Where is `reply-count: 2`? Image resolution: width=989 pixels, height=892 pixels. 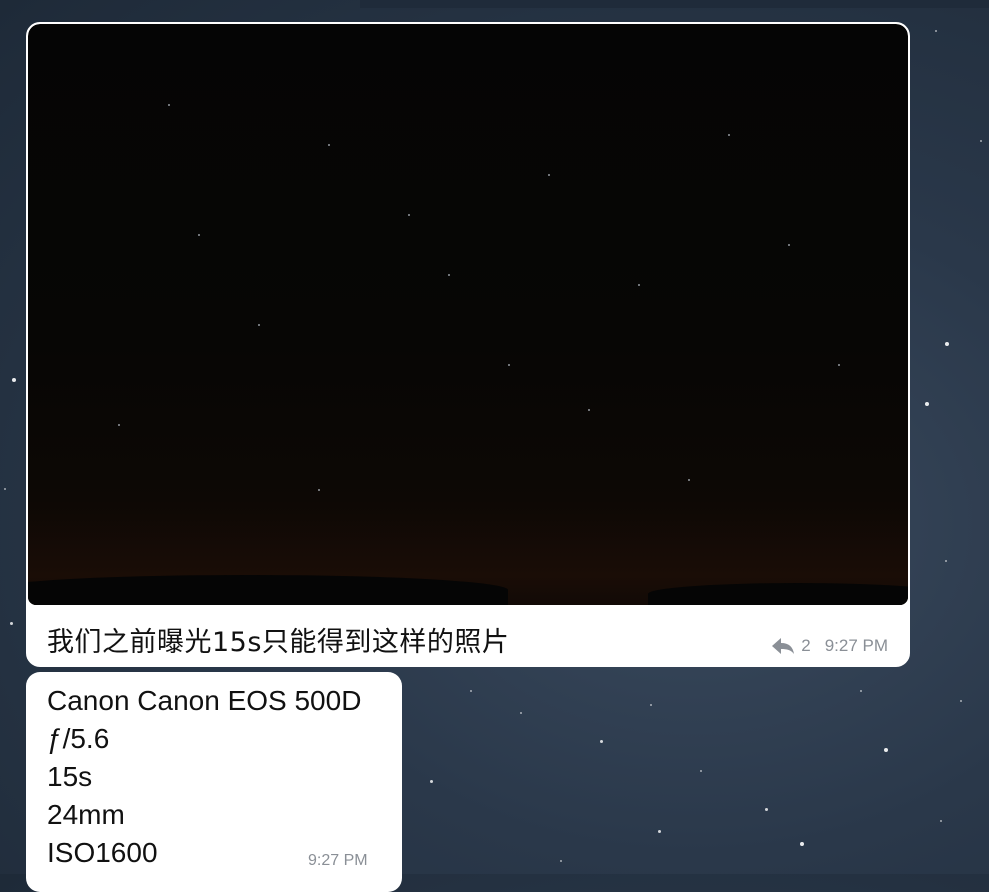 reply-count: 2 is located at coordinates (805, 646).